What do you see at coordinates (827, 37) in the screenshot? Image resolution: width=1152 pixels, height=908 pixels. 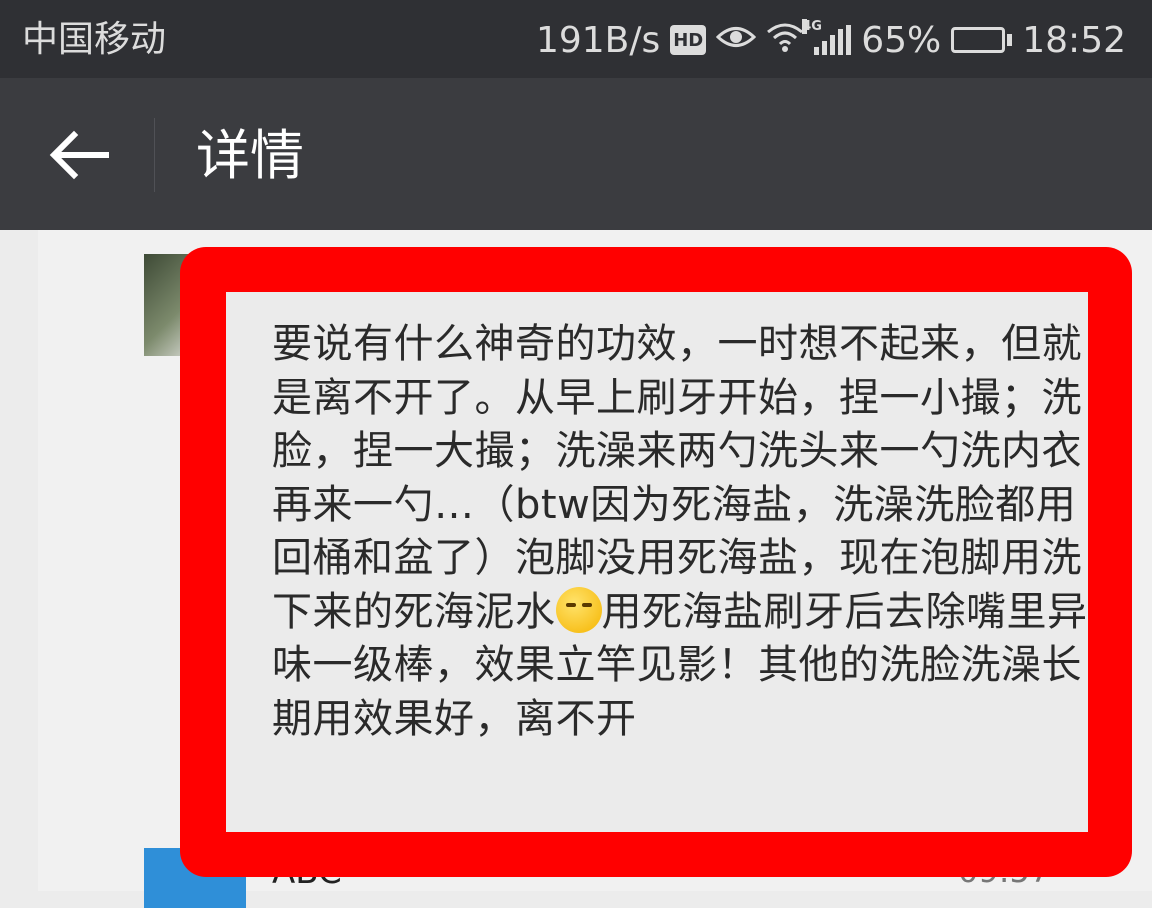 I see `signal-icon: 4G` at bounding box center [827, 37].